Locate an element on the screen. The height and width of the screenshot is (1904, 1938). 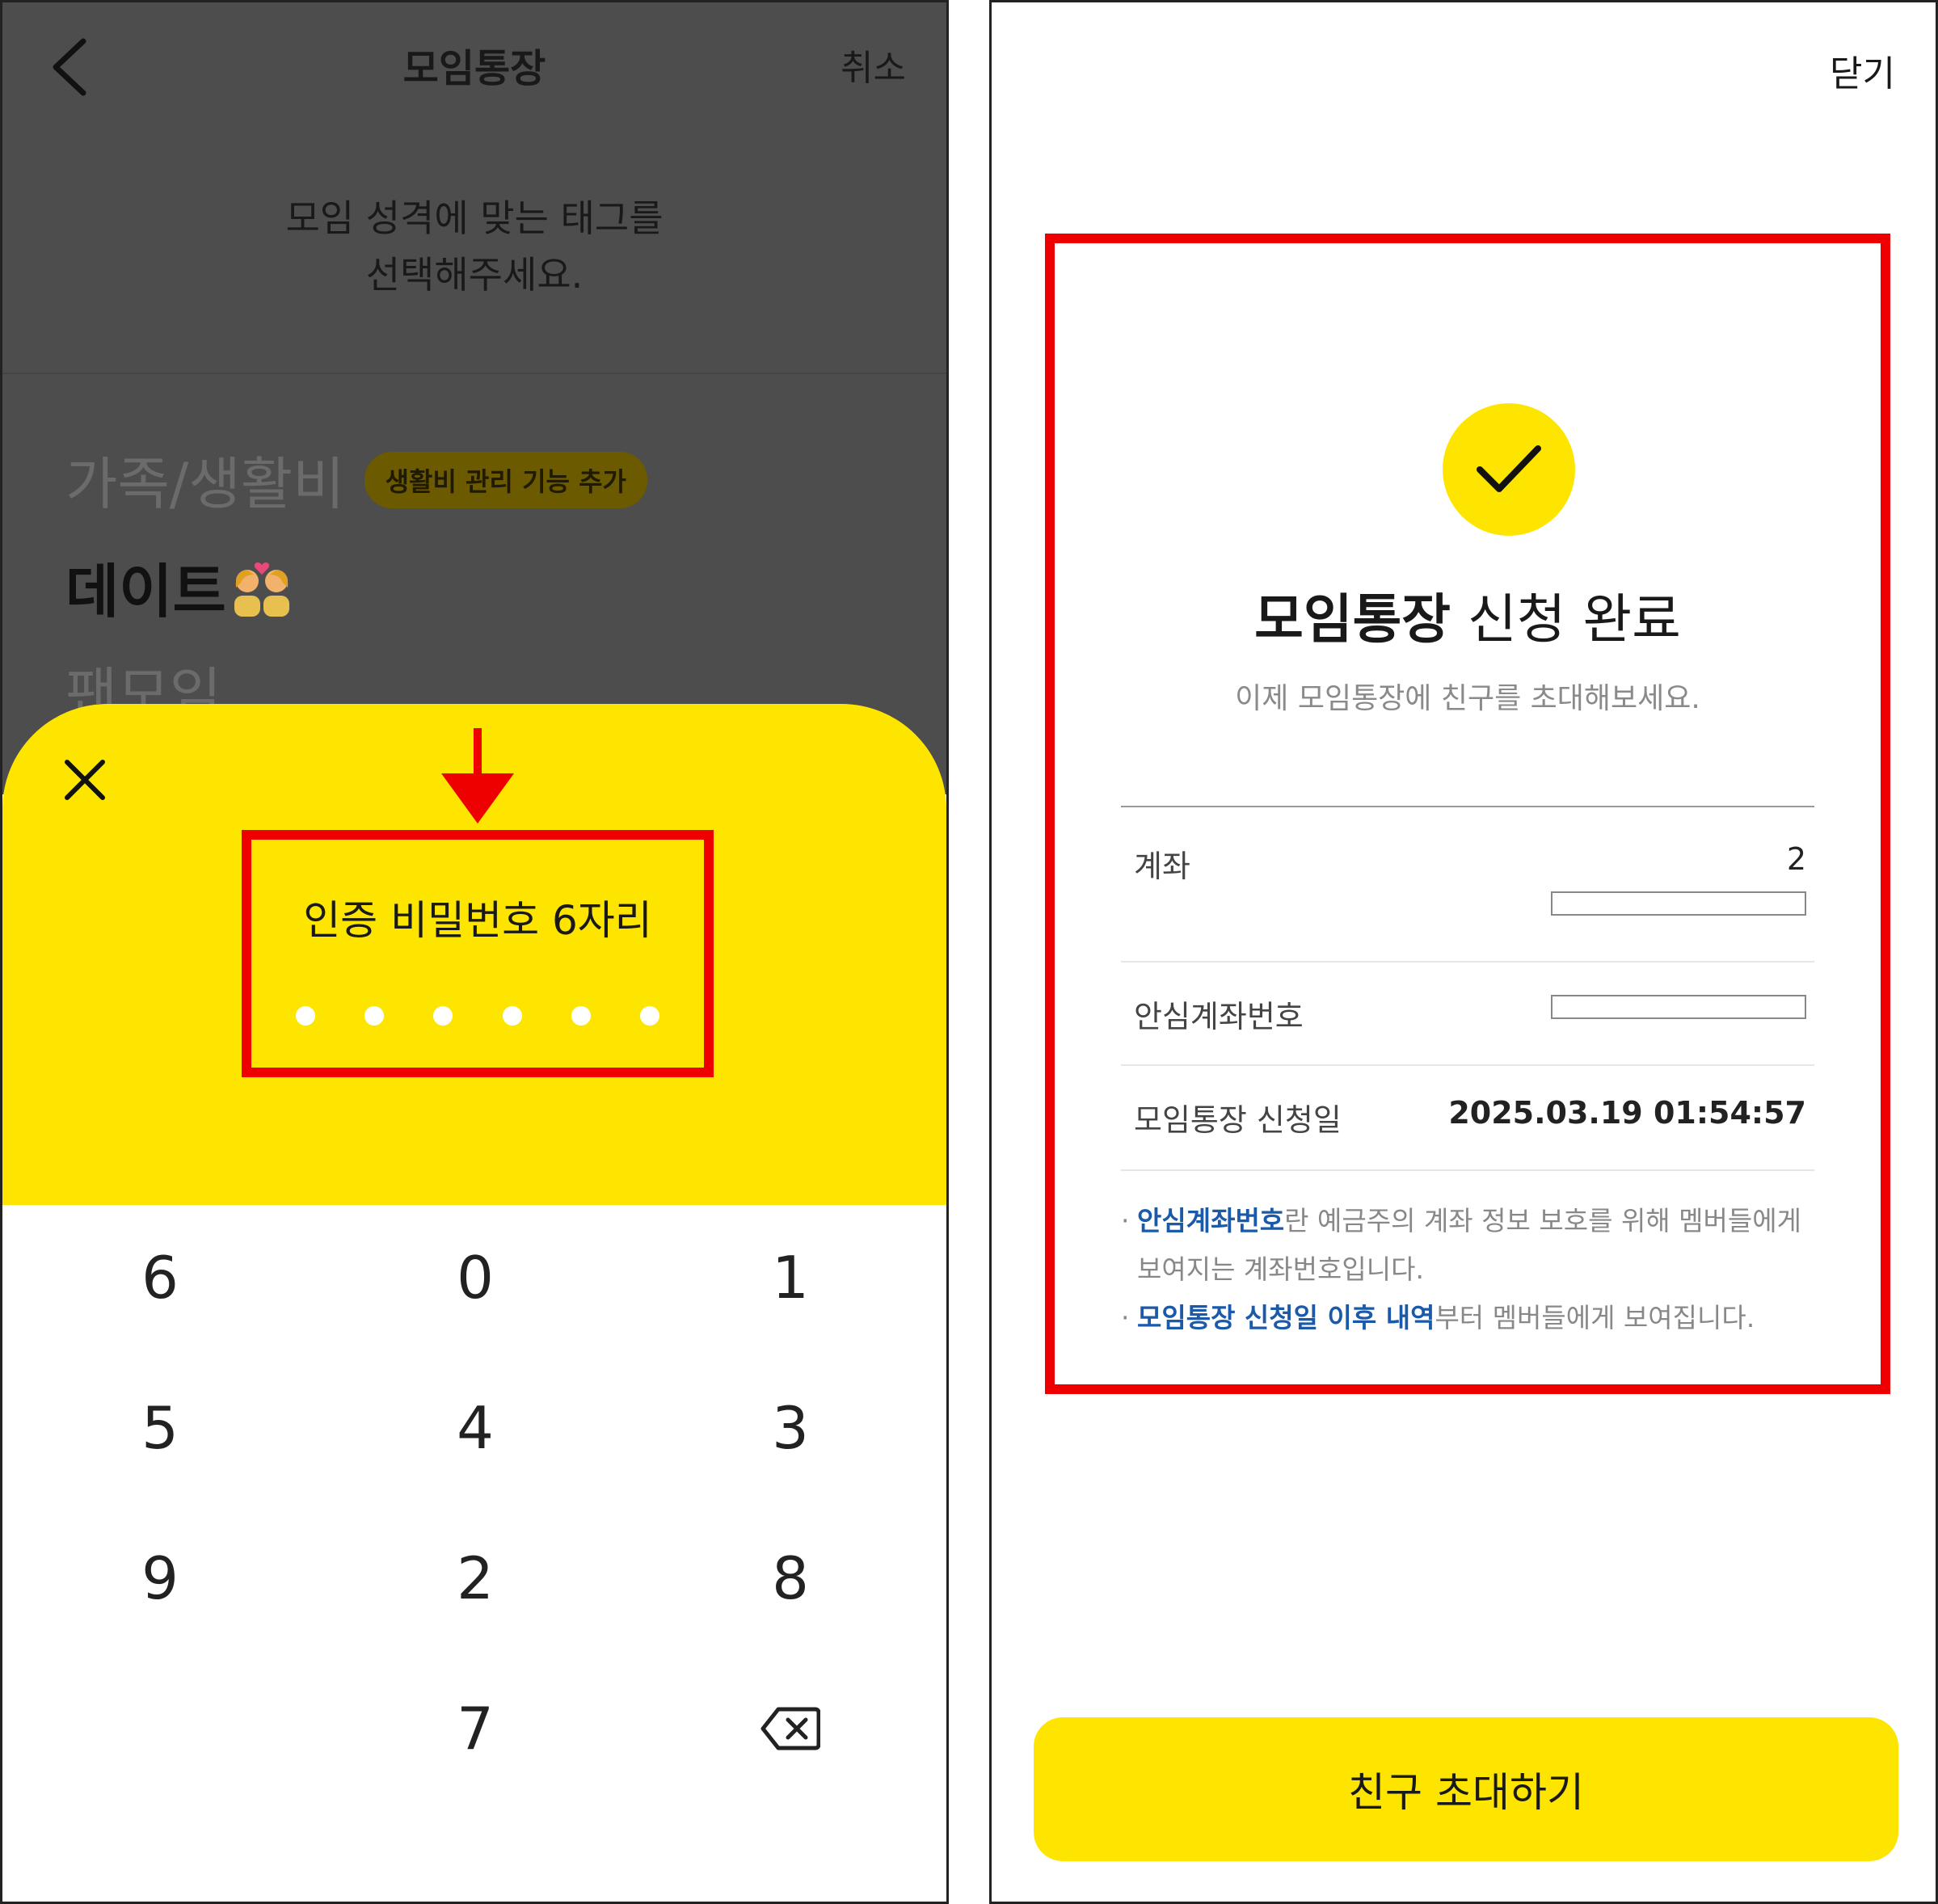
feature-badge: 생활비 관리 기능 추가 is located at coordinates (505, 479).